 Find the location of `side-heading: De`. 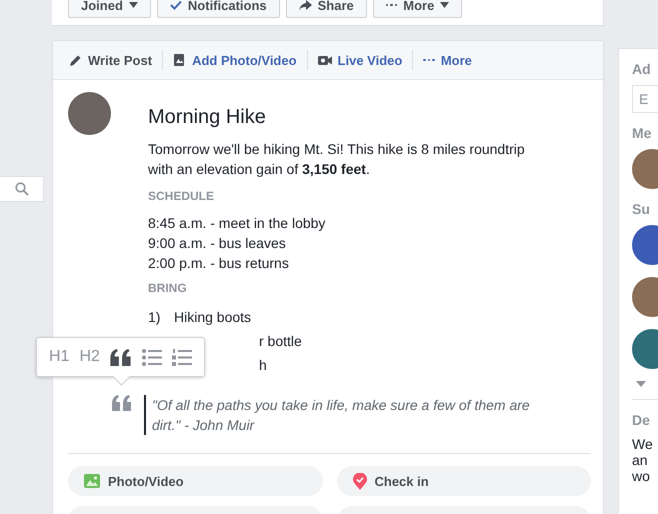

side-heading: De is located at coordinates (641, 420).